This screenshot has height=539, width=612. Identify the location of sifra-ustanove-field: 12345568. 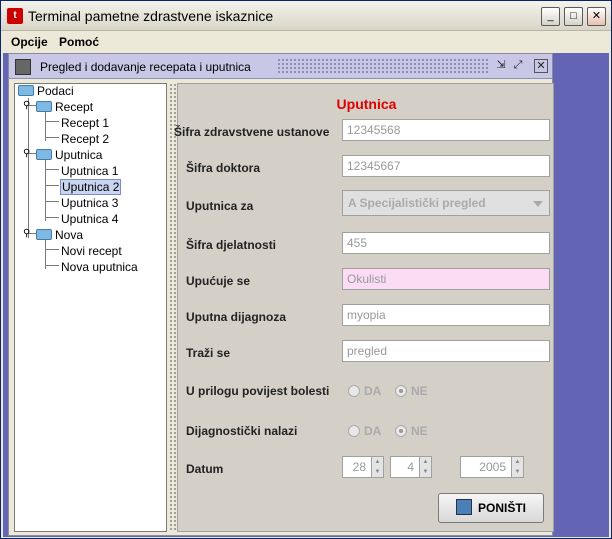
(446, 130).